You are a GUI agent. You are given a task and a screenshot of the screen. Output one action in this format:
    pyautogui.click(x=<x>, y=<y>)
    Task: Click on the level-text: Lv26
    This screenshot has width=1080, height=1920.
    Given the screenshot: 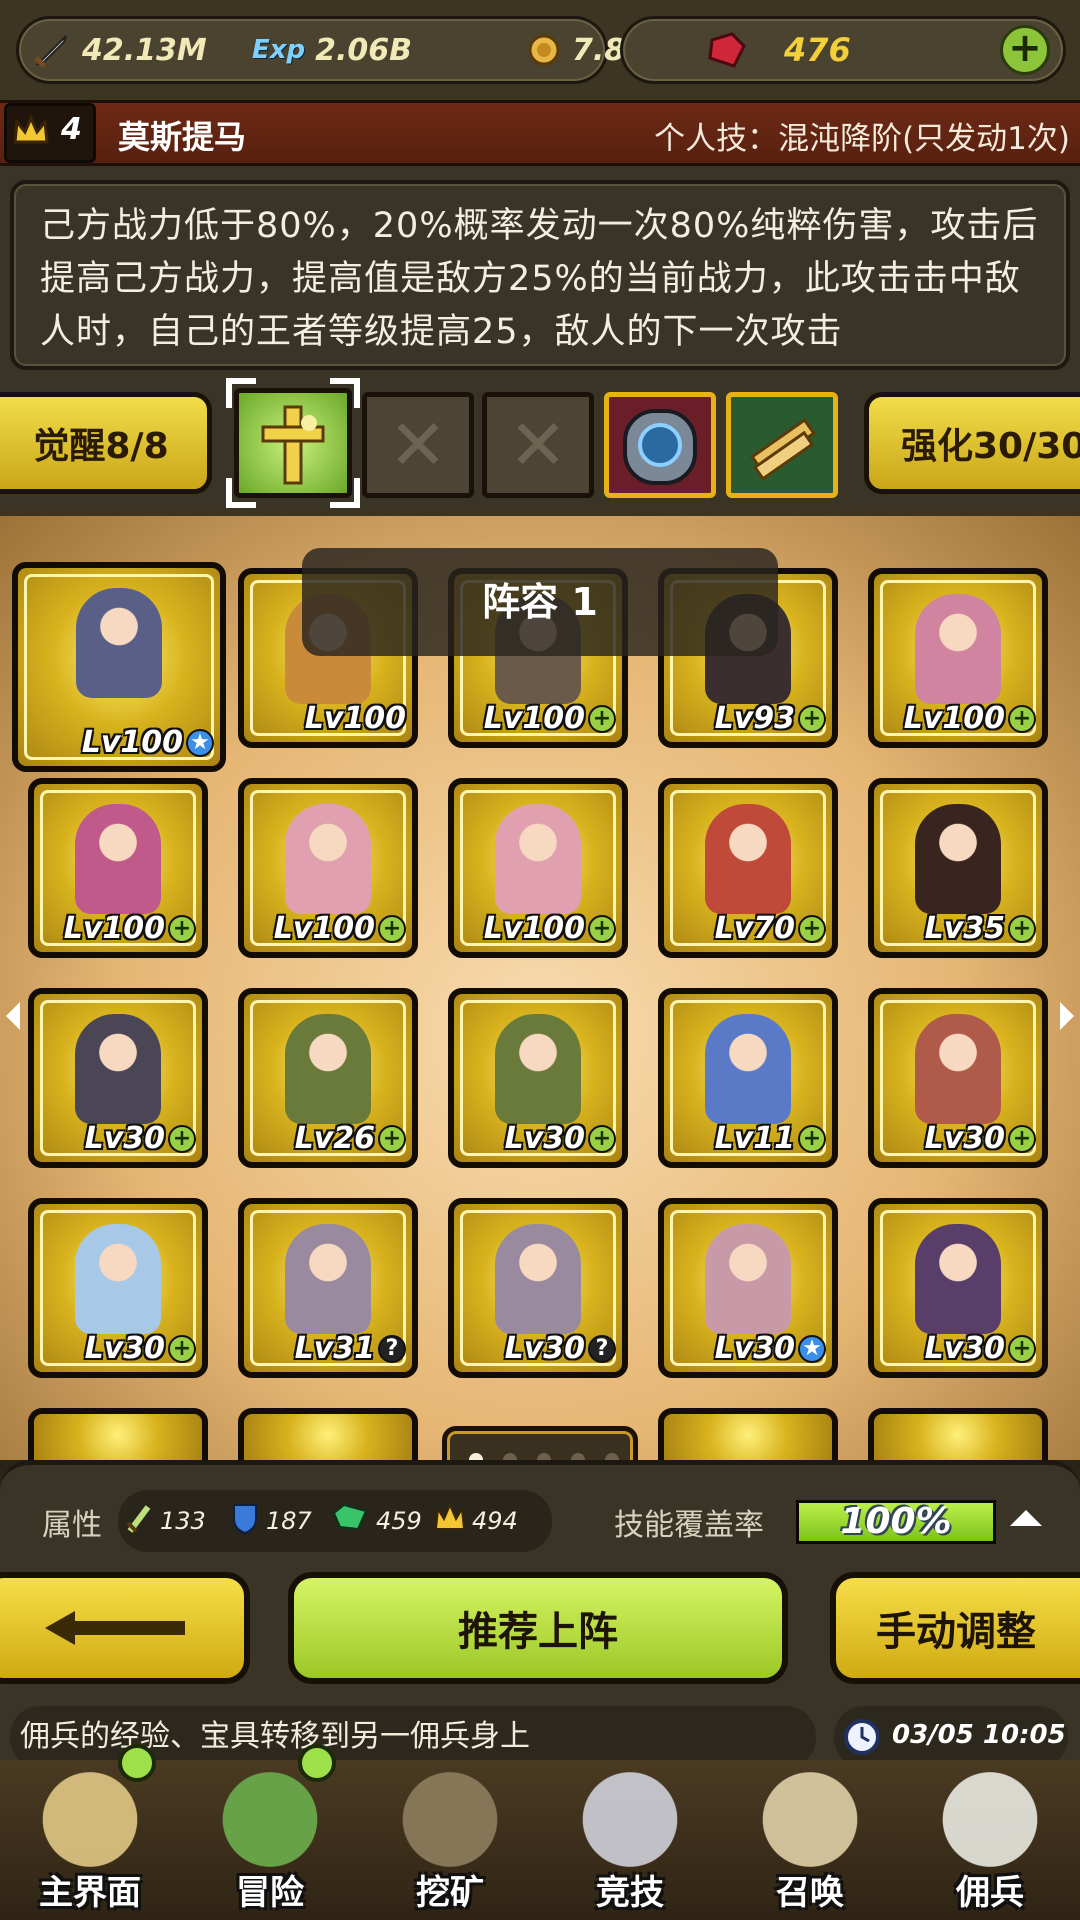 What is the action you would take?
    pyautogui.click(x=334, y=1138)
    